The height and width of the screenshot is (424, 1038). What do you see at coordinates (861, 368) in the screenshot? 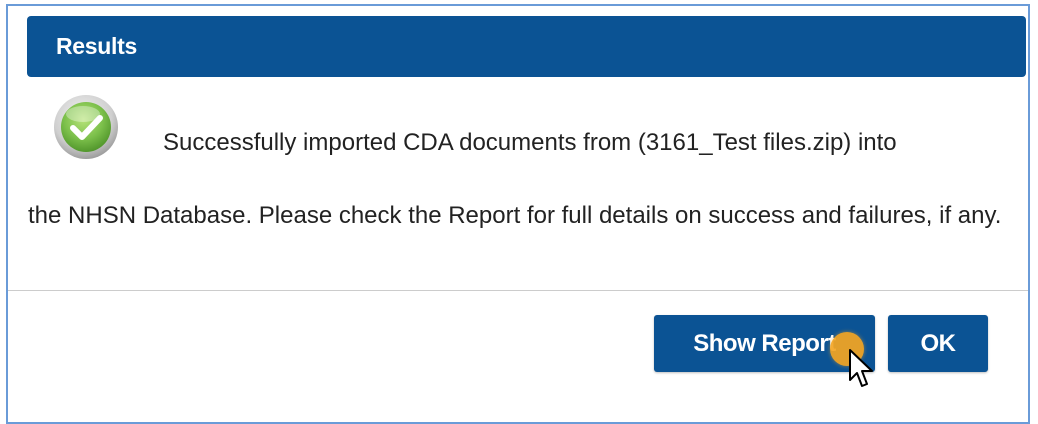
I see `mouse-cursor-icon` at bounding box center [861, 368].